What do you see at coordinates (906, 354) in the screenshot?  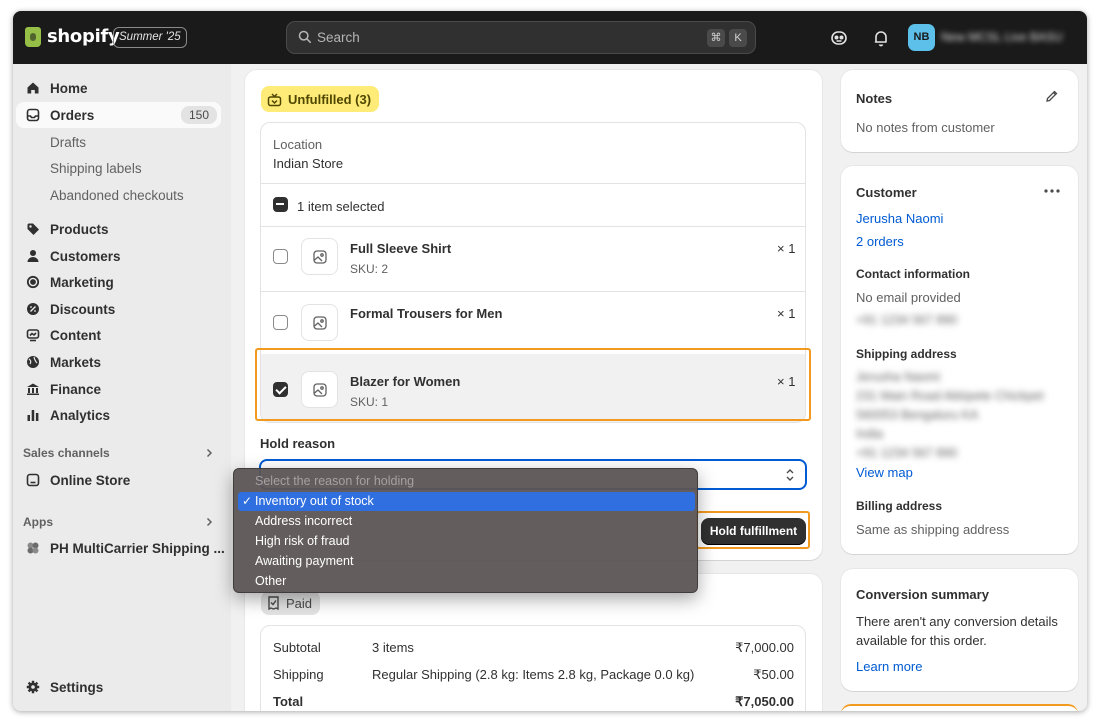 I see `shipping-address-title: Shipping address` at bounding box center [906, 354].